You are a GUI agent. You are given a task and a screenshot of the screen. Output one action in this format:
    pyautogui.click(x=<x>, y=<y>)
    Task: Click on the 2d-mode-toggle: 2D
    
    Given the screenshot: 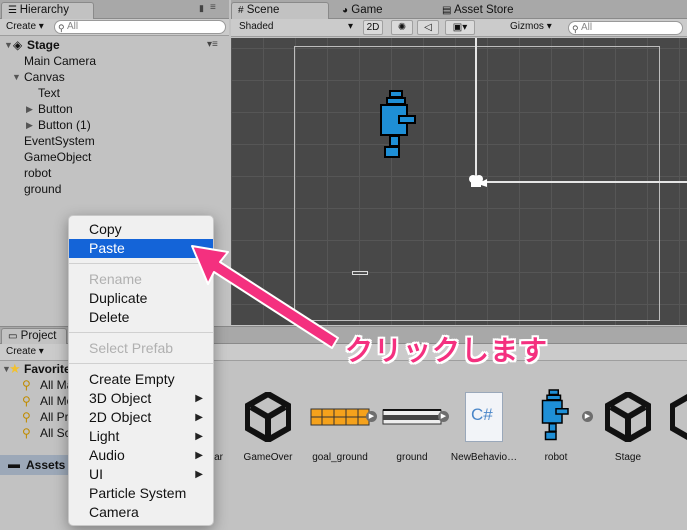 What is the action you would take?
    pyautogui.click(x=373, y=27)
    